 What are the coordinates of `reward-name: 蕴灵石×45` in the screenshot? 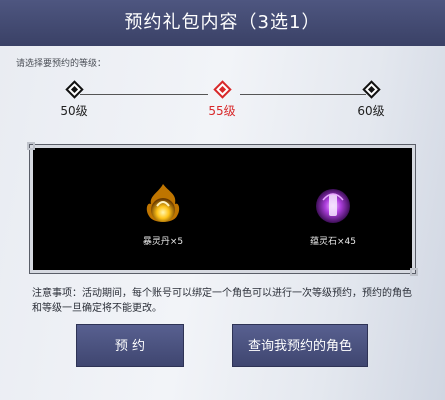 It's located at (333, 242).